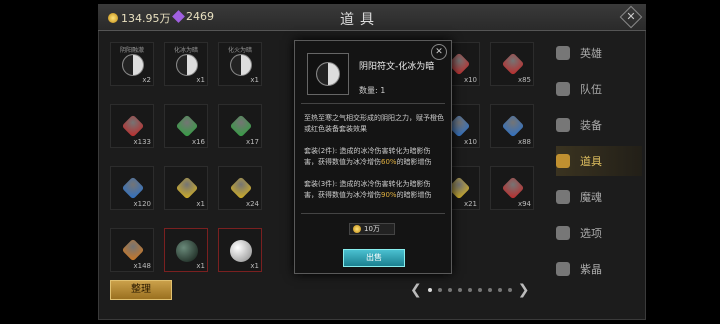 This screenshot has height=324, width=720. I want to click on item-name: 阴阳符文-化冰为暗, so click(397, 67).